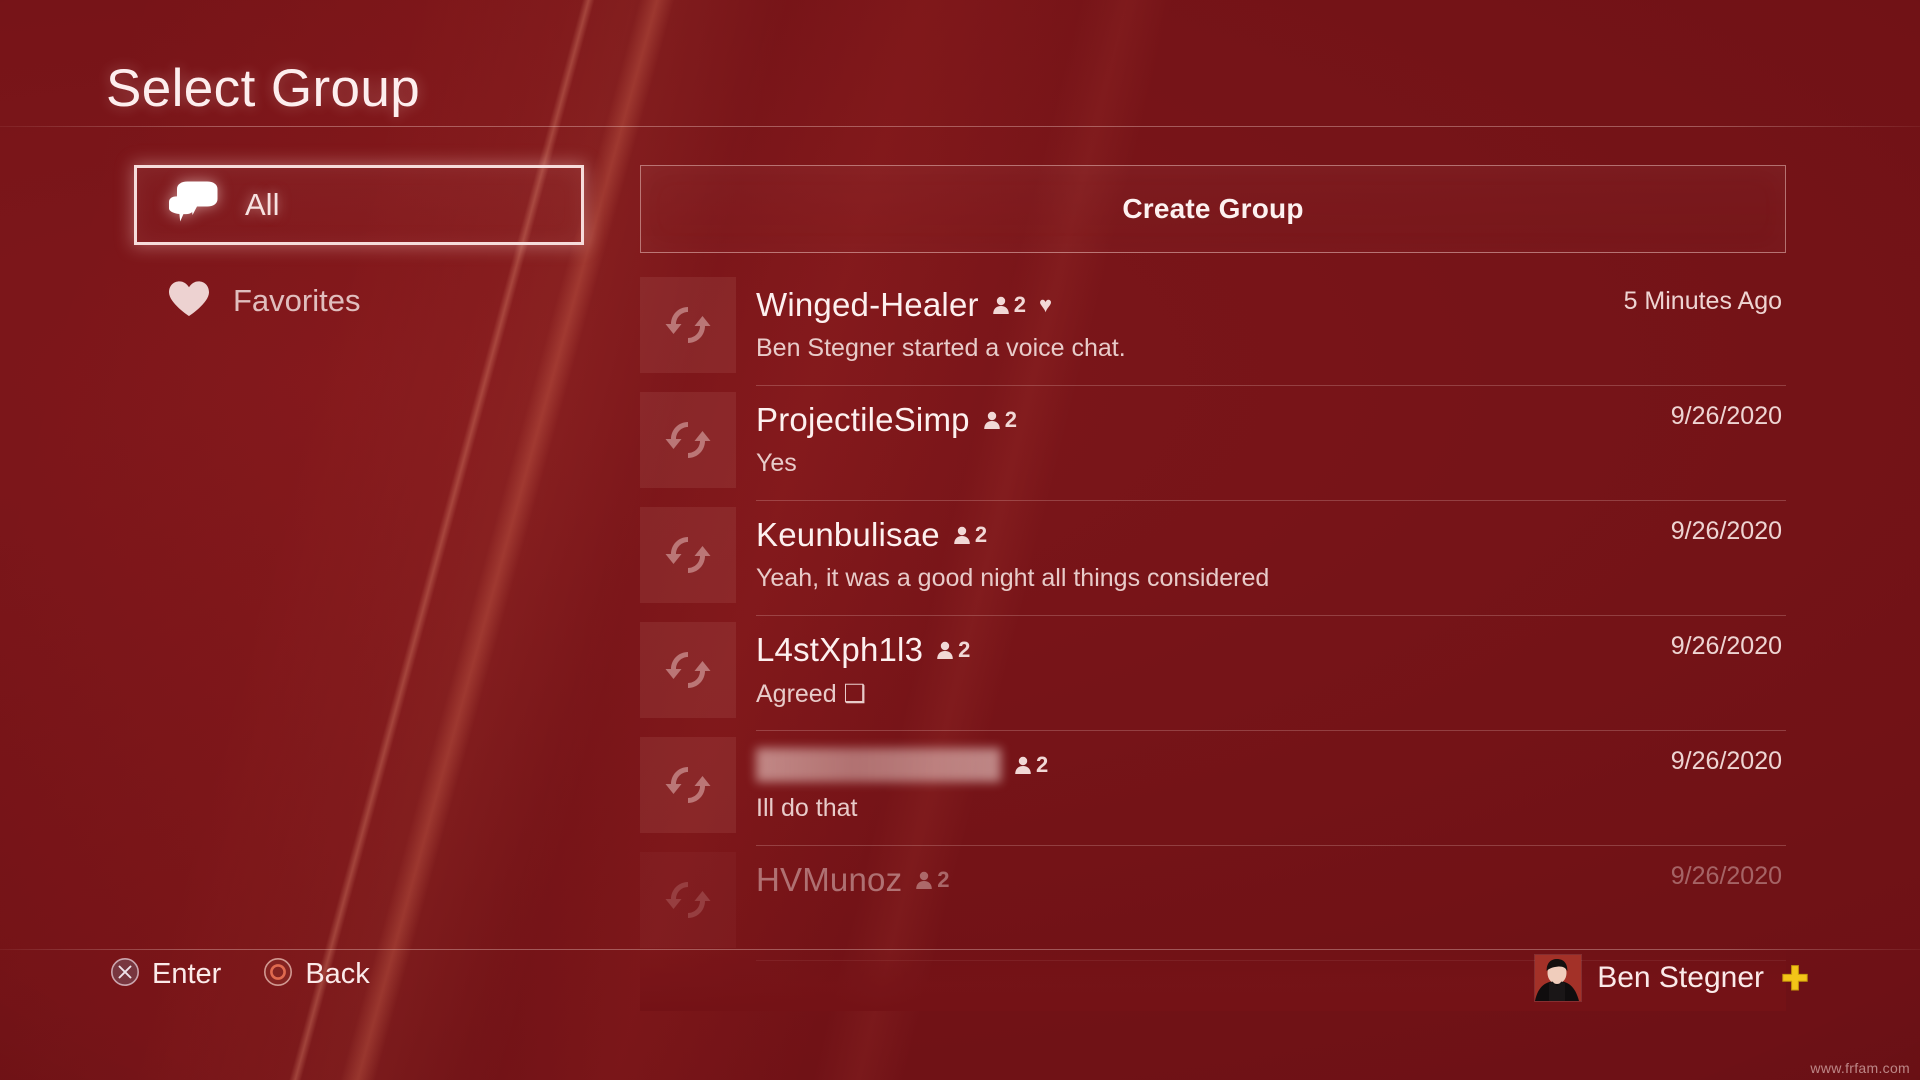 Image resolution: width=1920 pixels, height=1080 pixels. What do you see at coordinates (125, 974) in the screenshot?
I see `cross-button-icon` at bounding box center [125, 974].